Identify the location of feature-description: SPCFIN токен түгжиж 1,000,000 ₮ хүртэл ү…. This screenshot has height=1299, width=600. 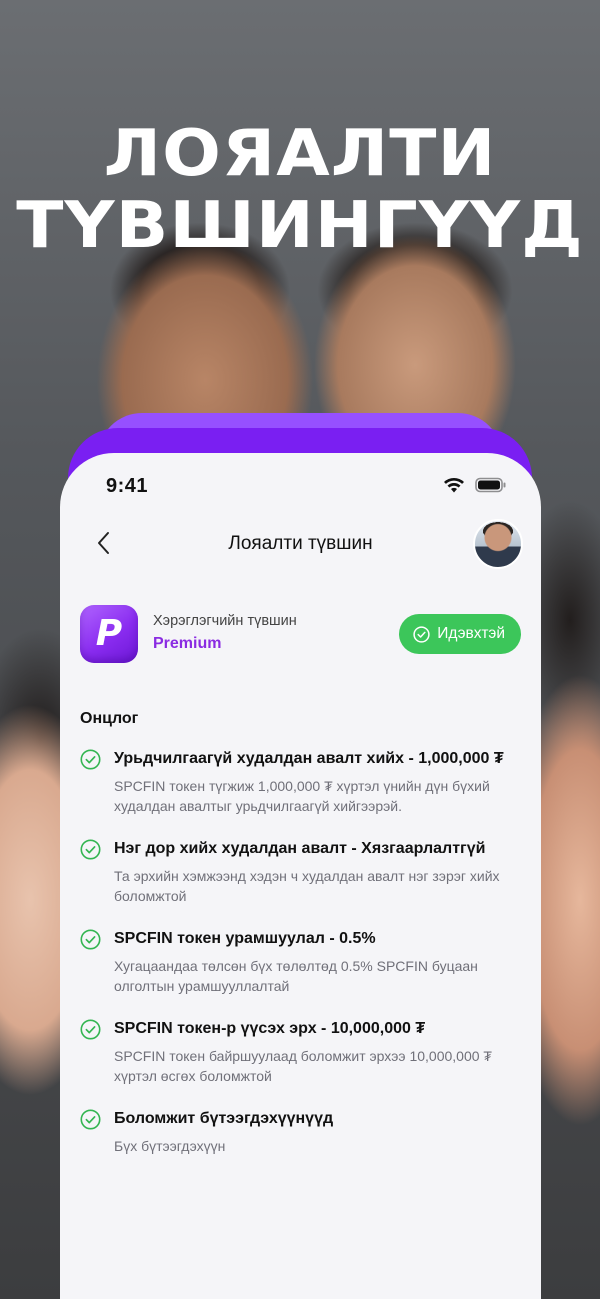
(302, 796).